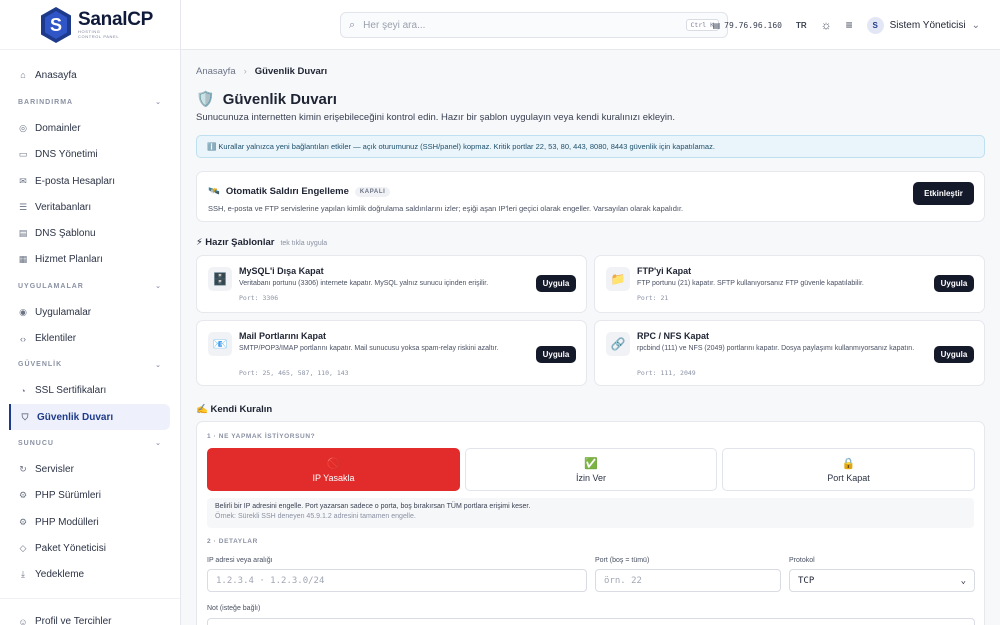 Image resolution: width=1000 pixels, height=625 pixels. I want to click on step-1-label: 1 · NE YAPMAK İSTİYORSUN?, so click(261, 436).